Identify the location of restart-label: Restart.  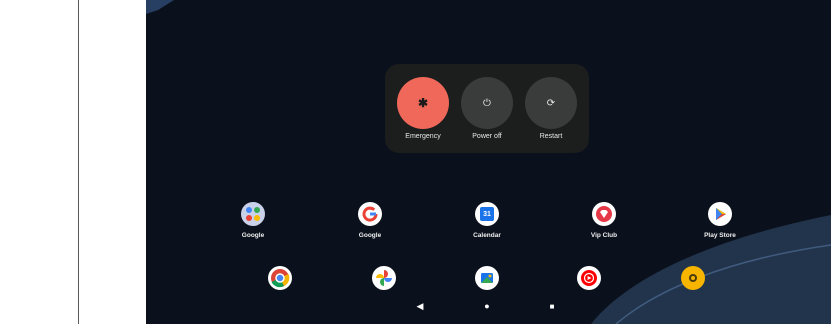
(551, 136).